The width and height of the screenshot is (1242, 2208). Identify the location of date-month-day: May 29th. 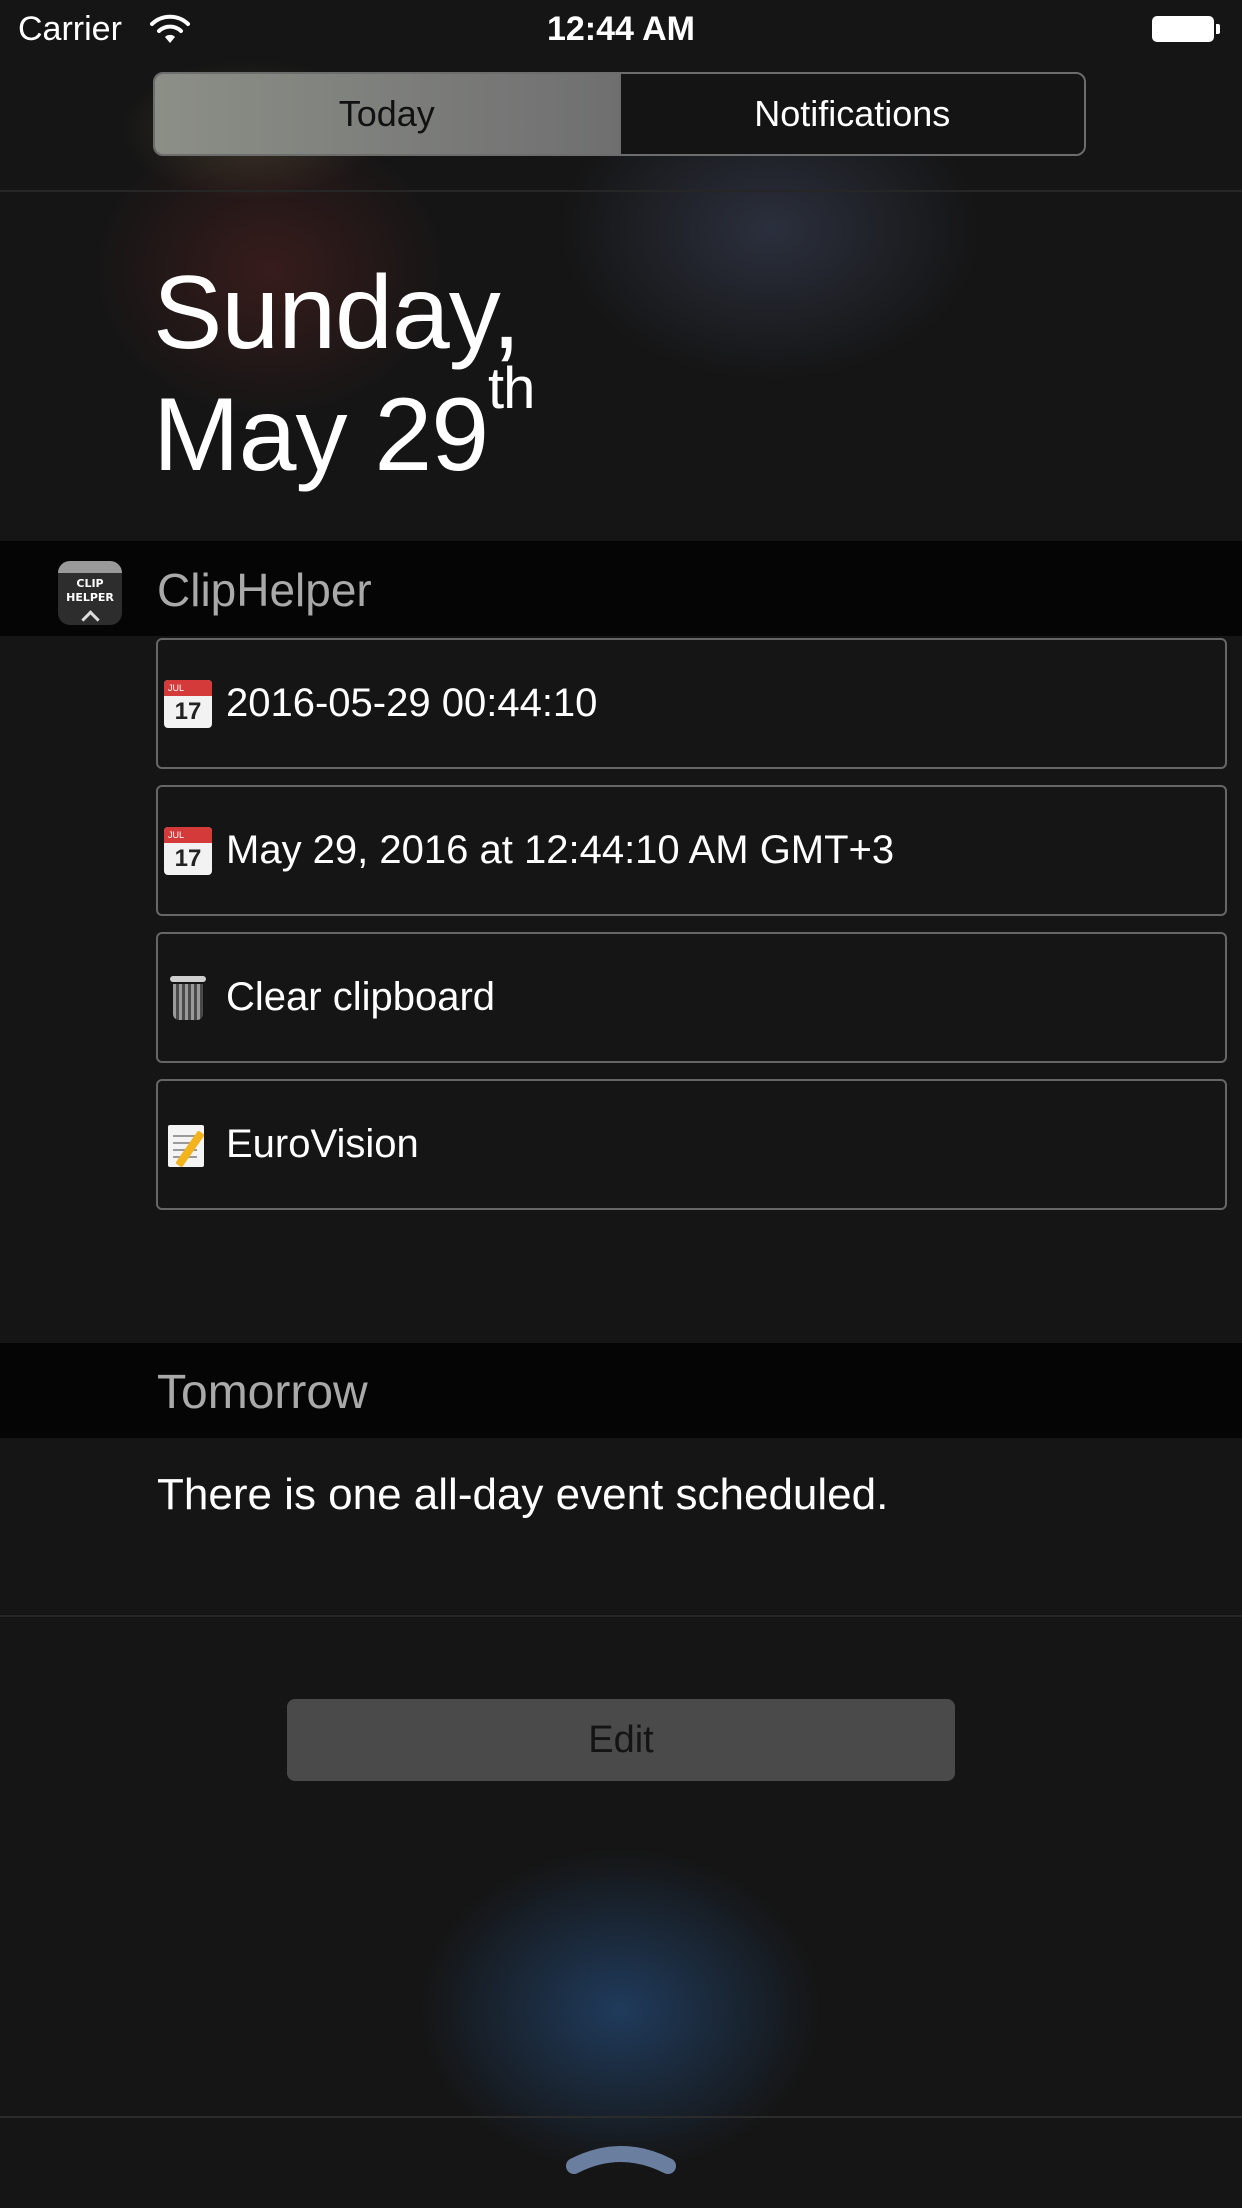
(344, 428).